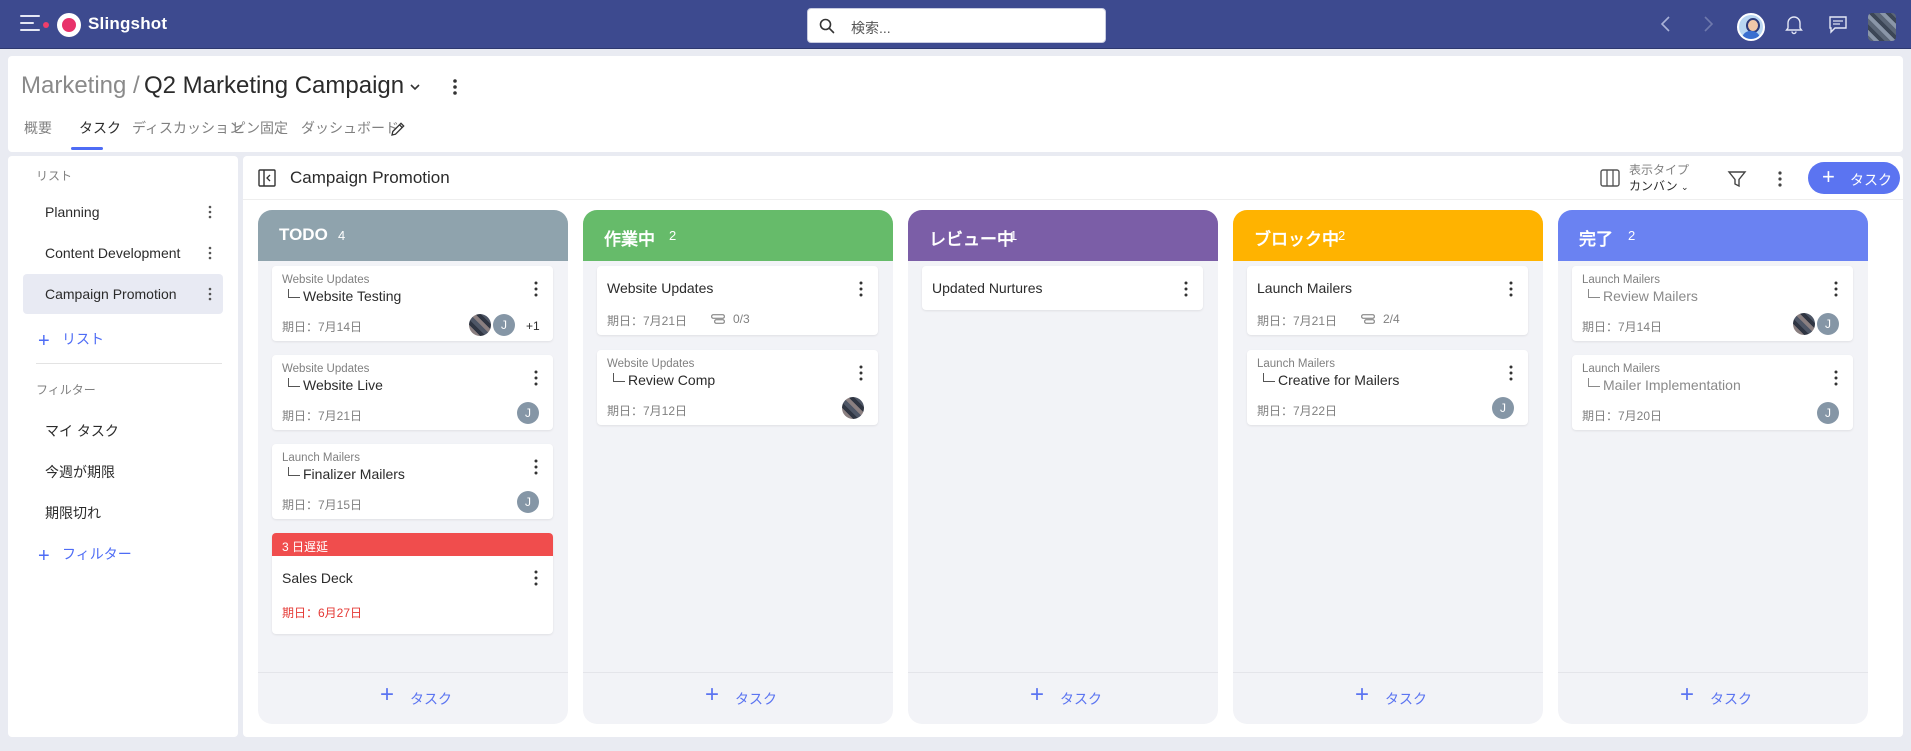  Describe the element at coordinates (1737, 179) in the screenshot. I see `filter-icon` at that location.